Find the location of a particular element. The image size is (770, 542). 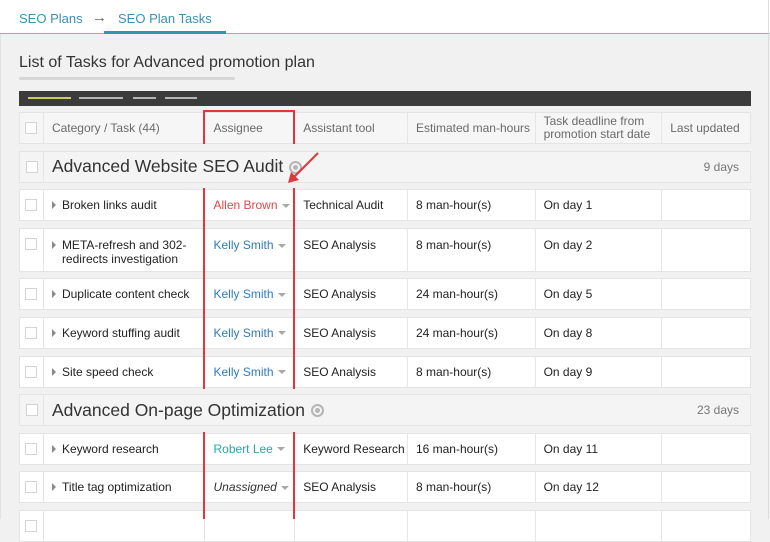

task-name: Keyword research is located at coordinates (110, 449).